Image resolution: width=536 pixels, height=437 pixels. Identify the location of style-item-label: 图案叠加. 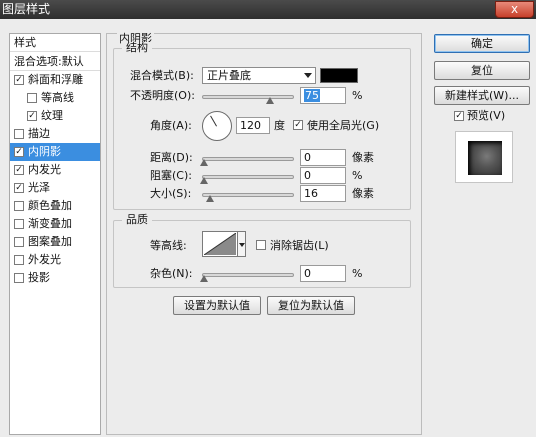
(50, 241).